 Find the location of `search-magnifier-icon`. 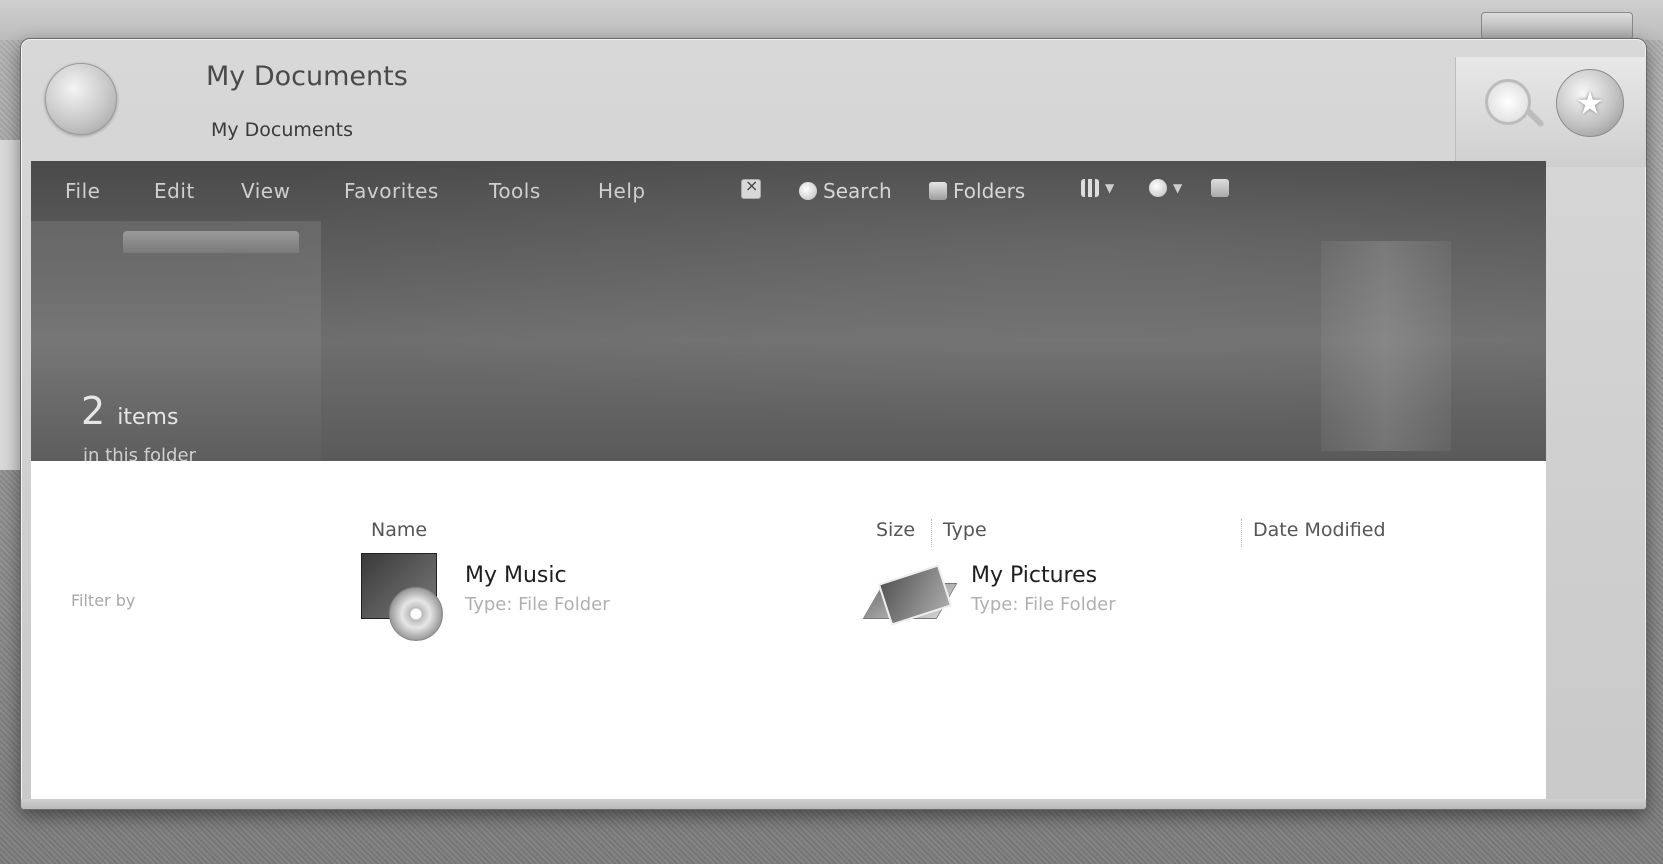

search-magnifier-icon is located at coordinates (1508, 102).